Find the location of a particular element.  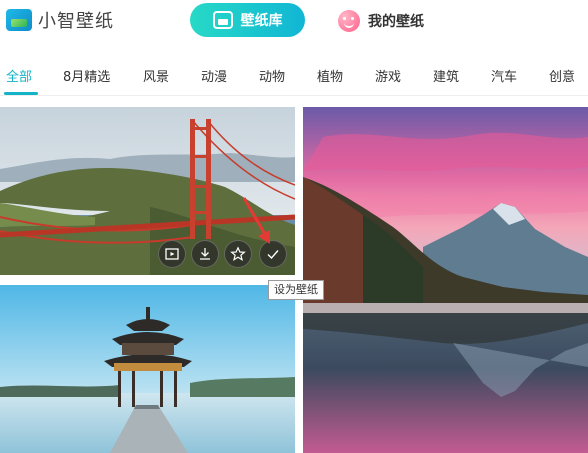

category-animals: 动物 is located at coordinates (272, 75).